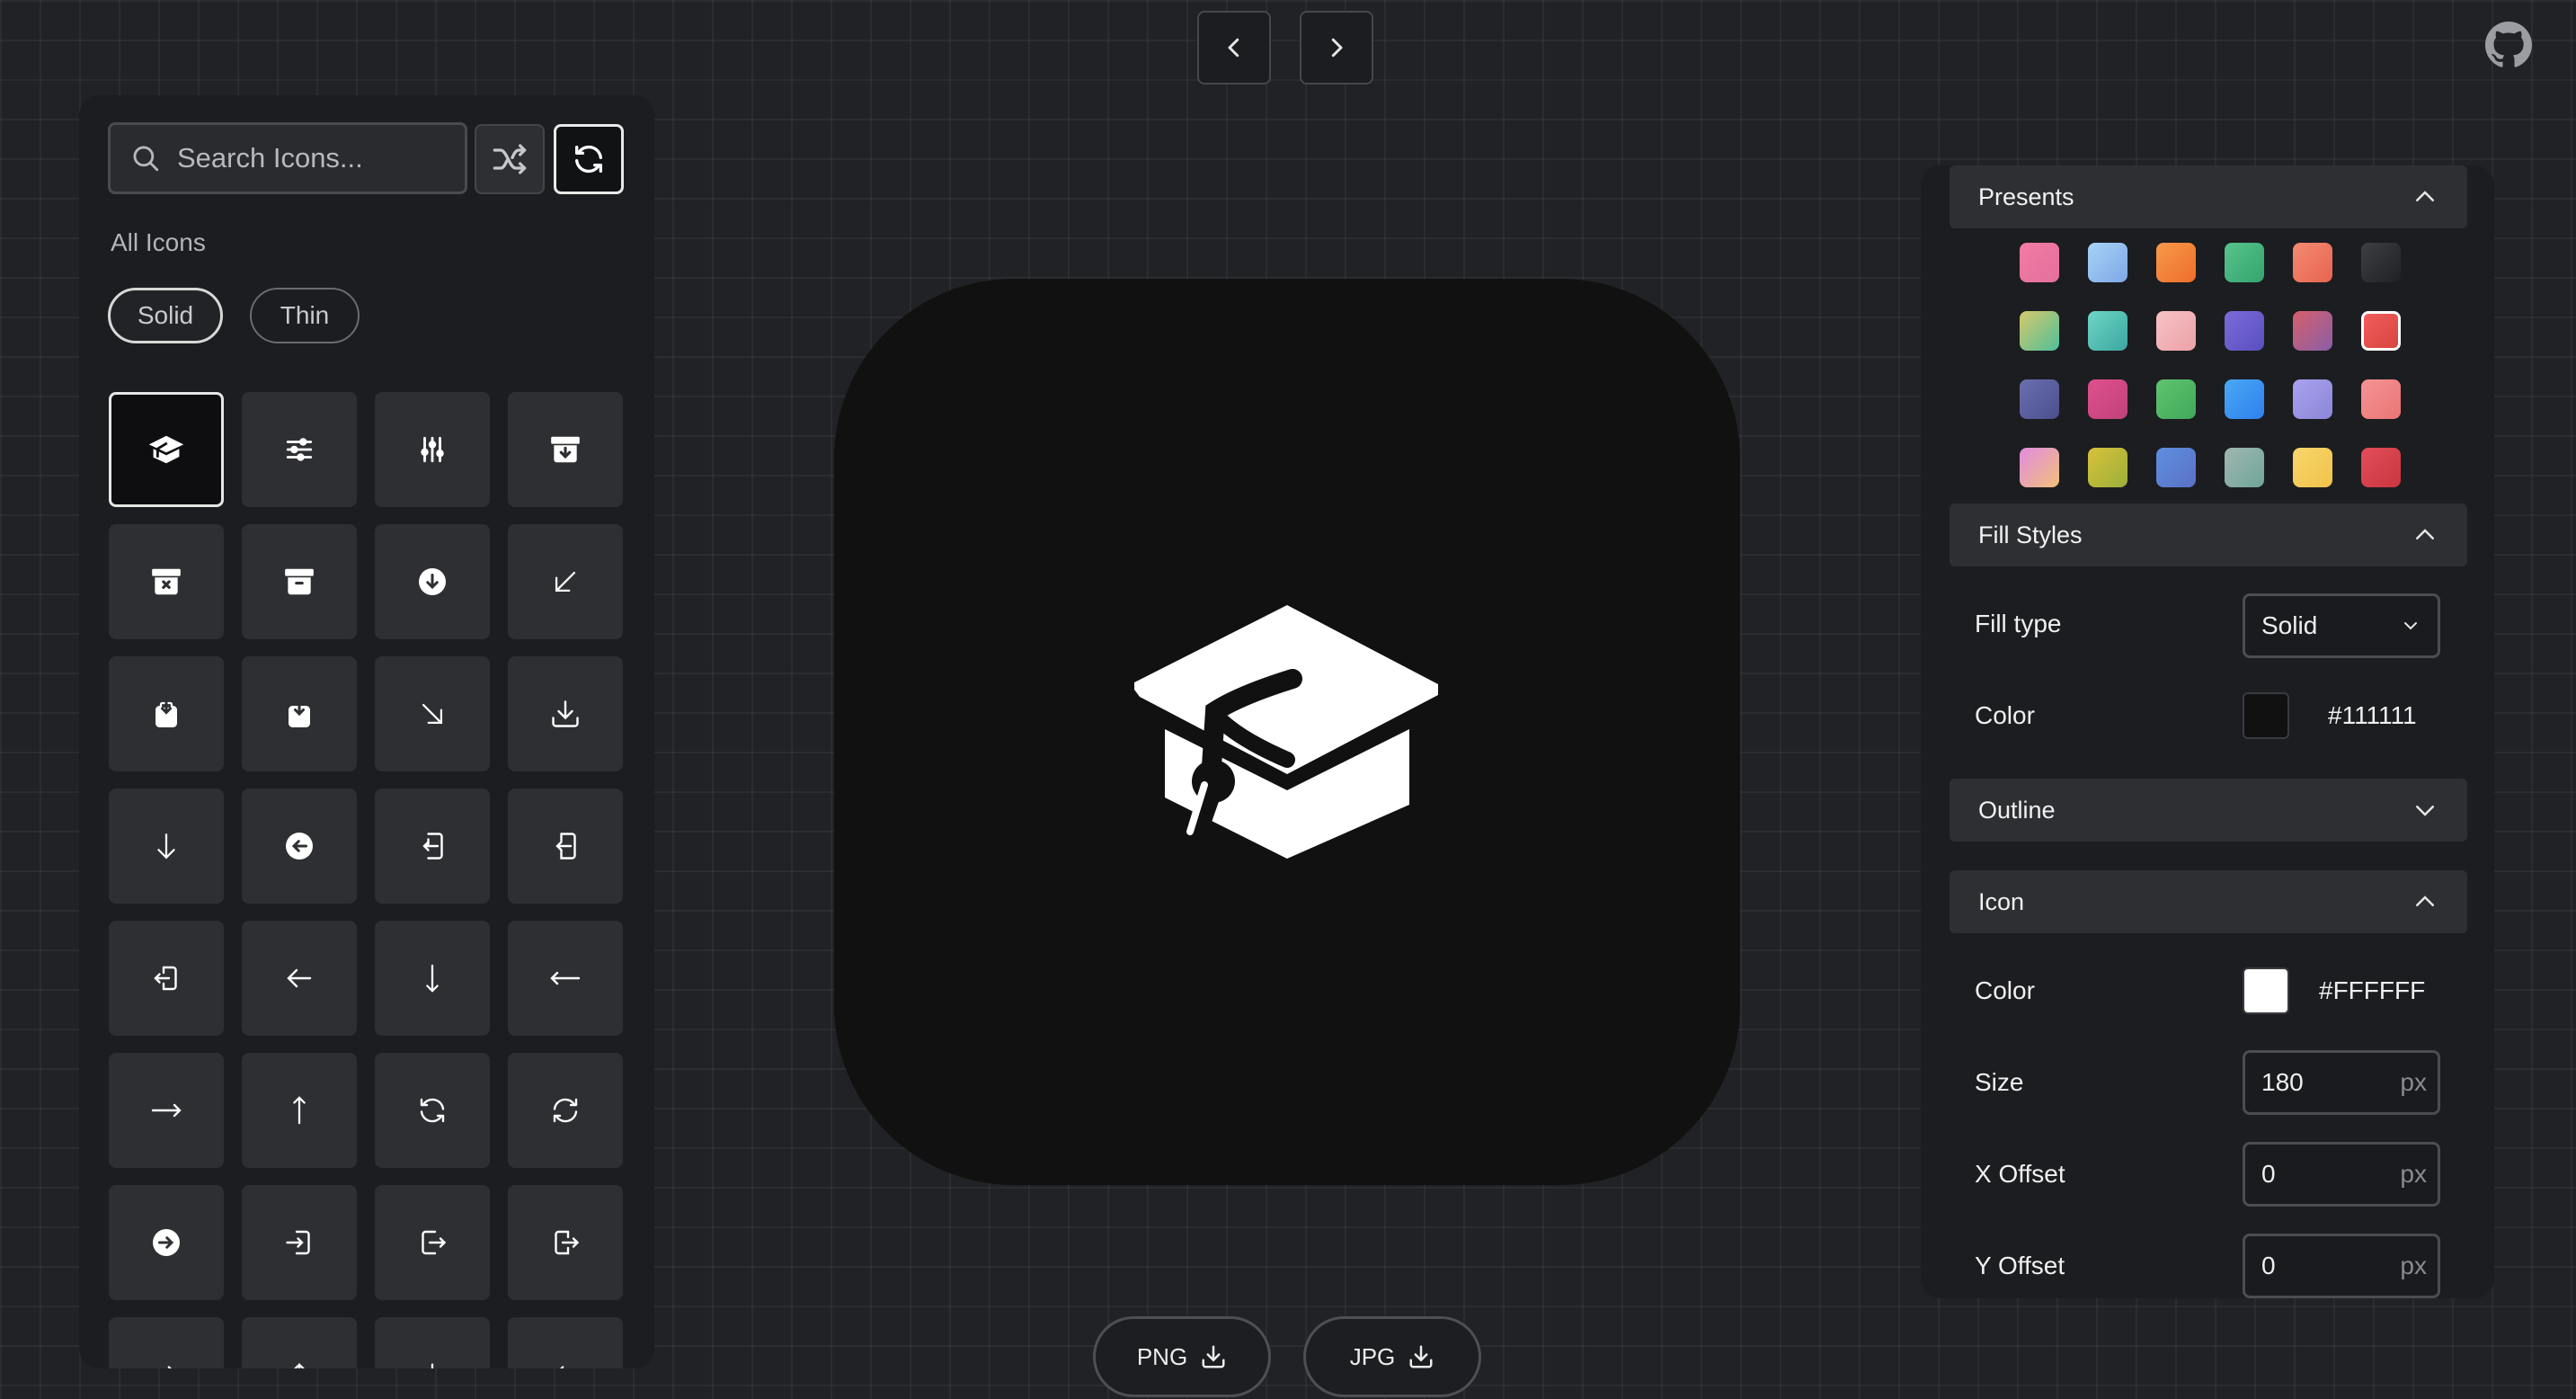 The image size is (2576, 1399). Describe the element at coordinates (2208, 901) in the screenshot. I see `icon-section-header: Icon` at that location.